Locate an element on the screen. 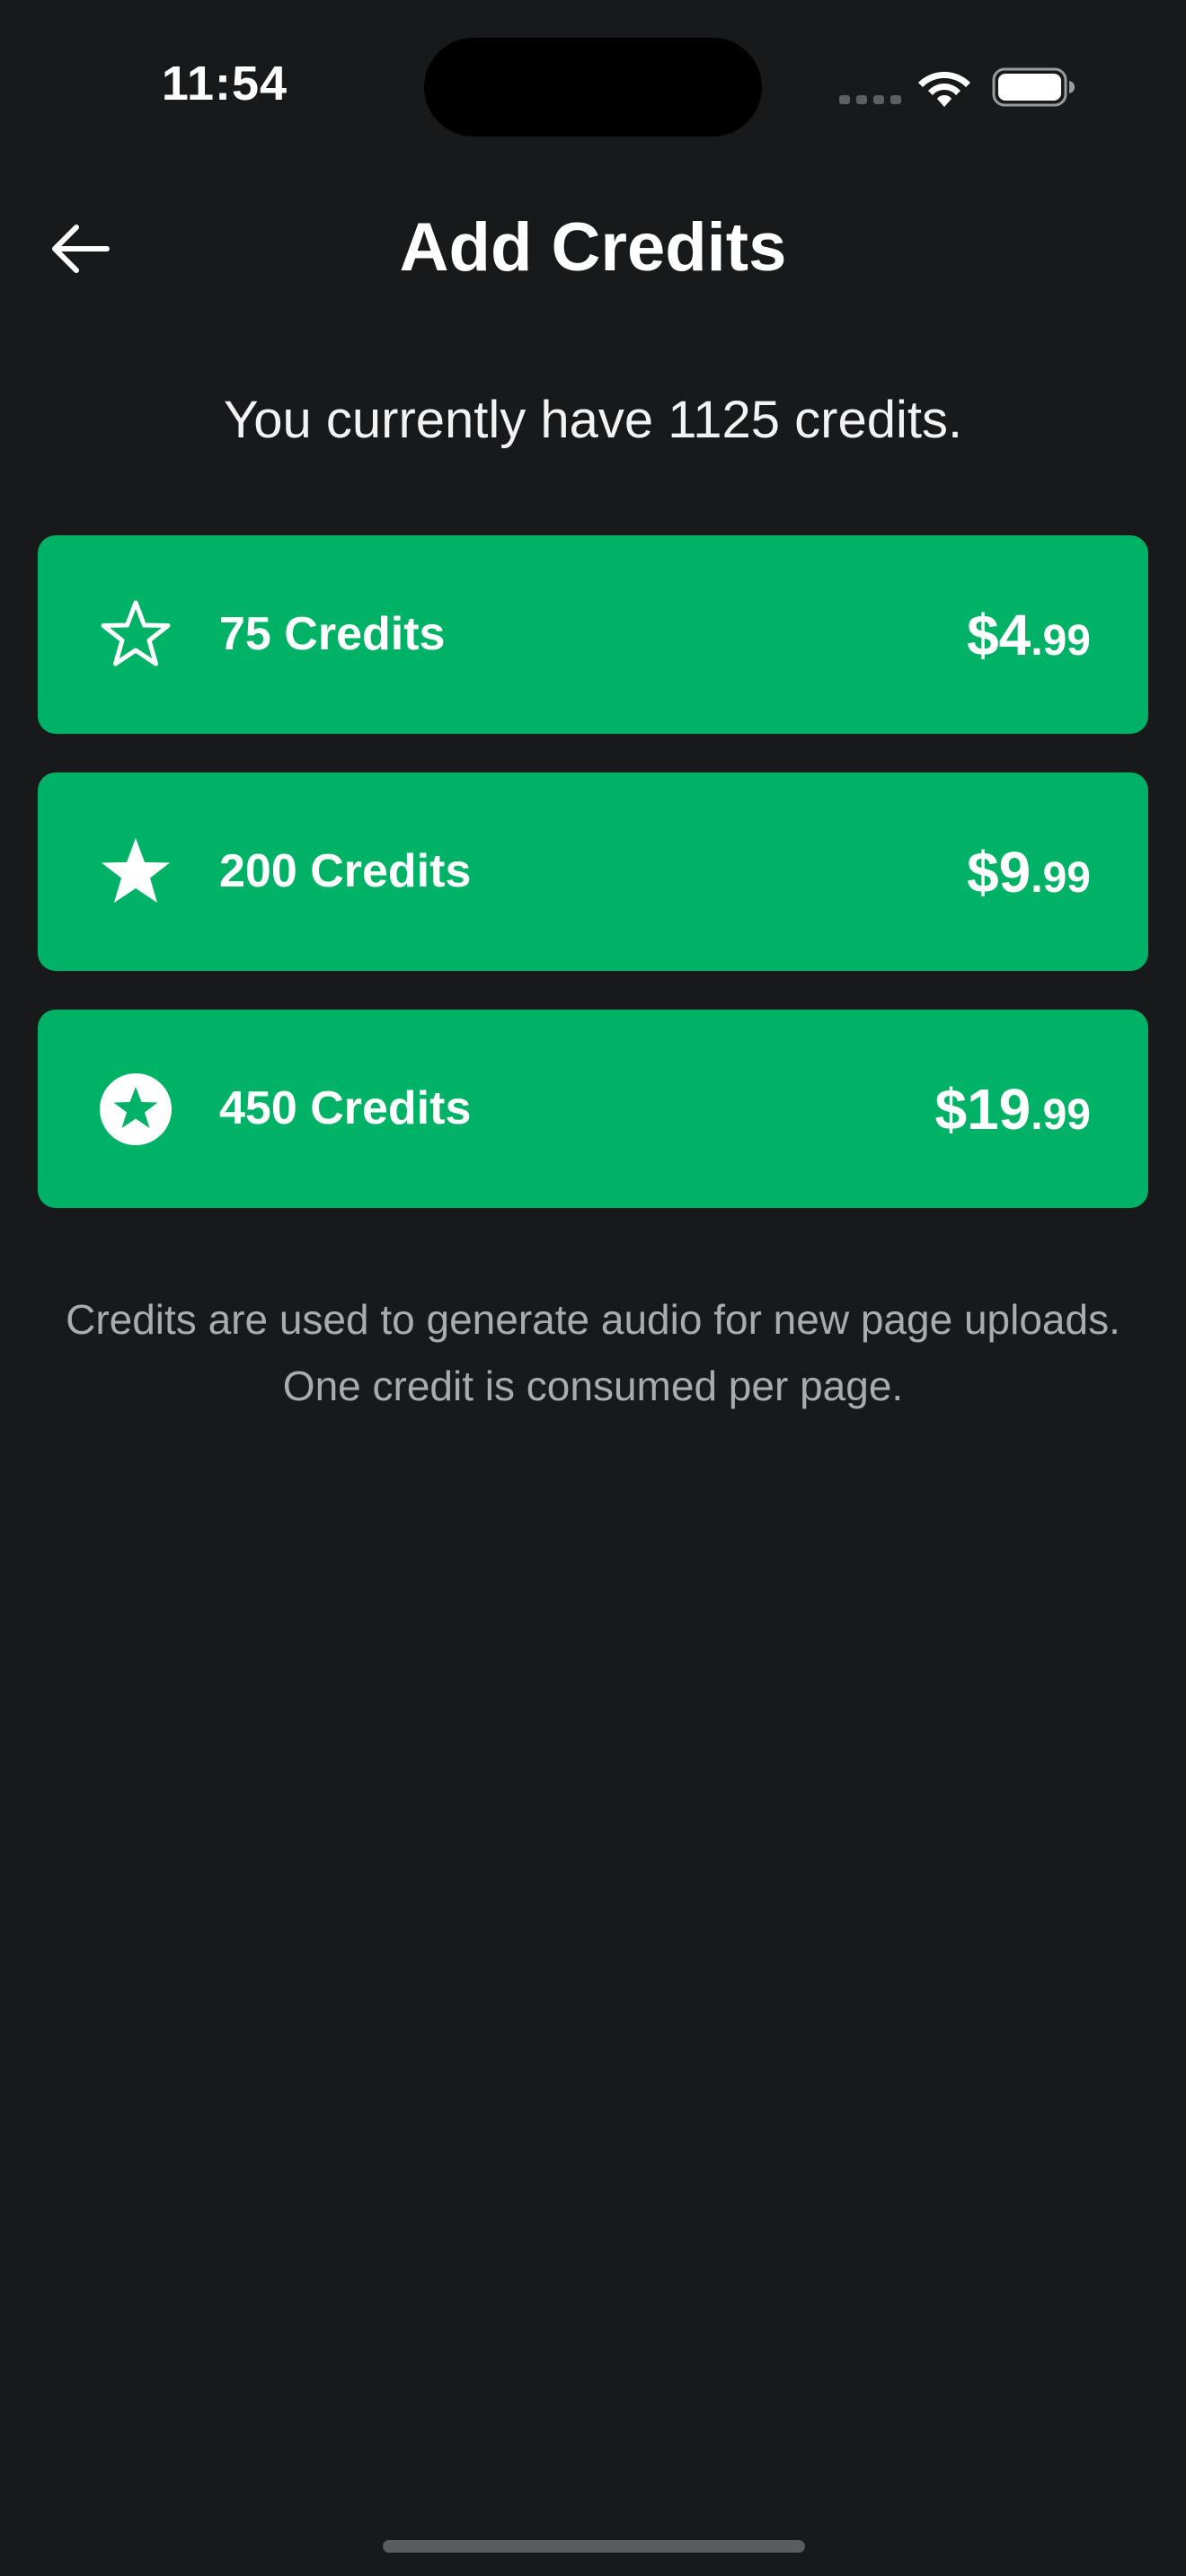 The image size is (1186, 2576). star-outline-icon is located at coordinates (136, 633).